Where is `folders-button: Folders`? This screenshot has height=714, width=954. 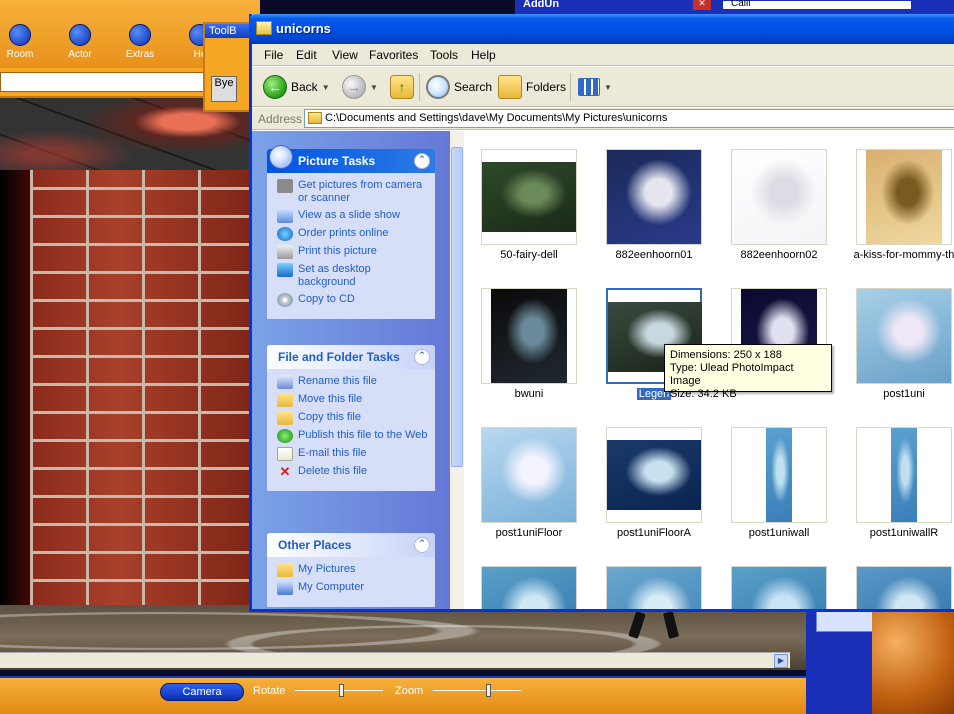 folders-button: Folders is located at coordinates (532, 87).